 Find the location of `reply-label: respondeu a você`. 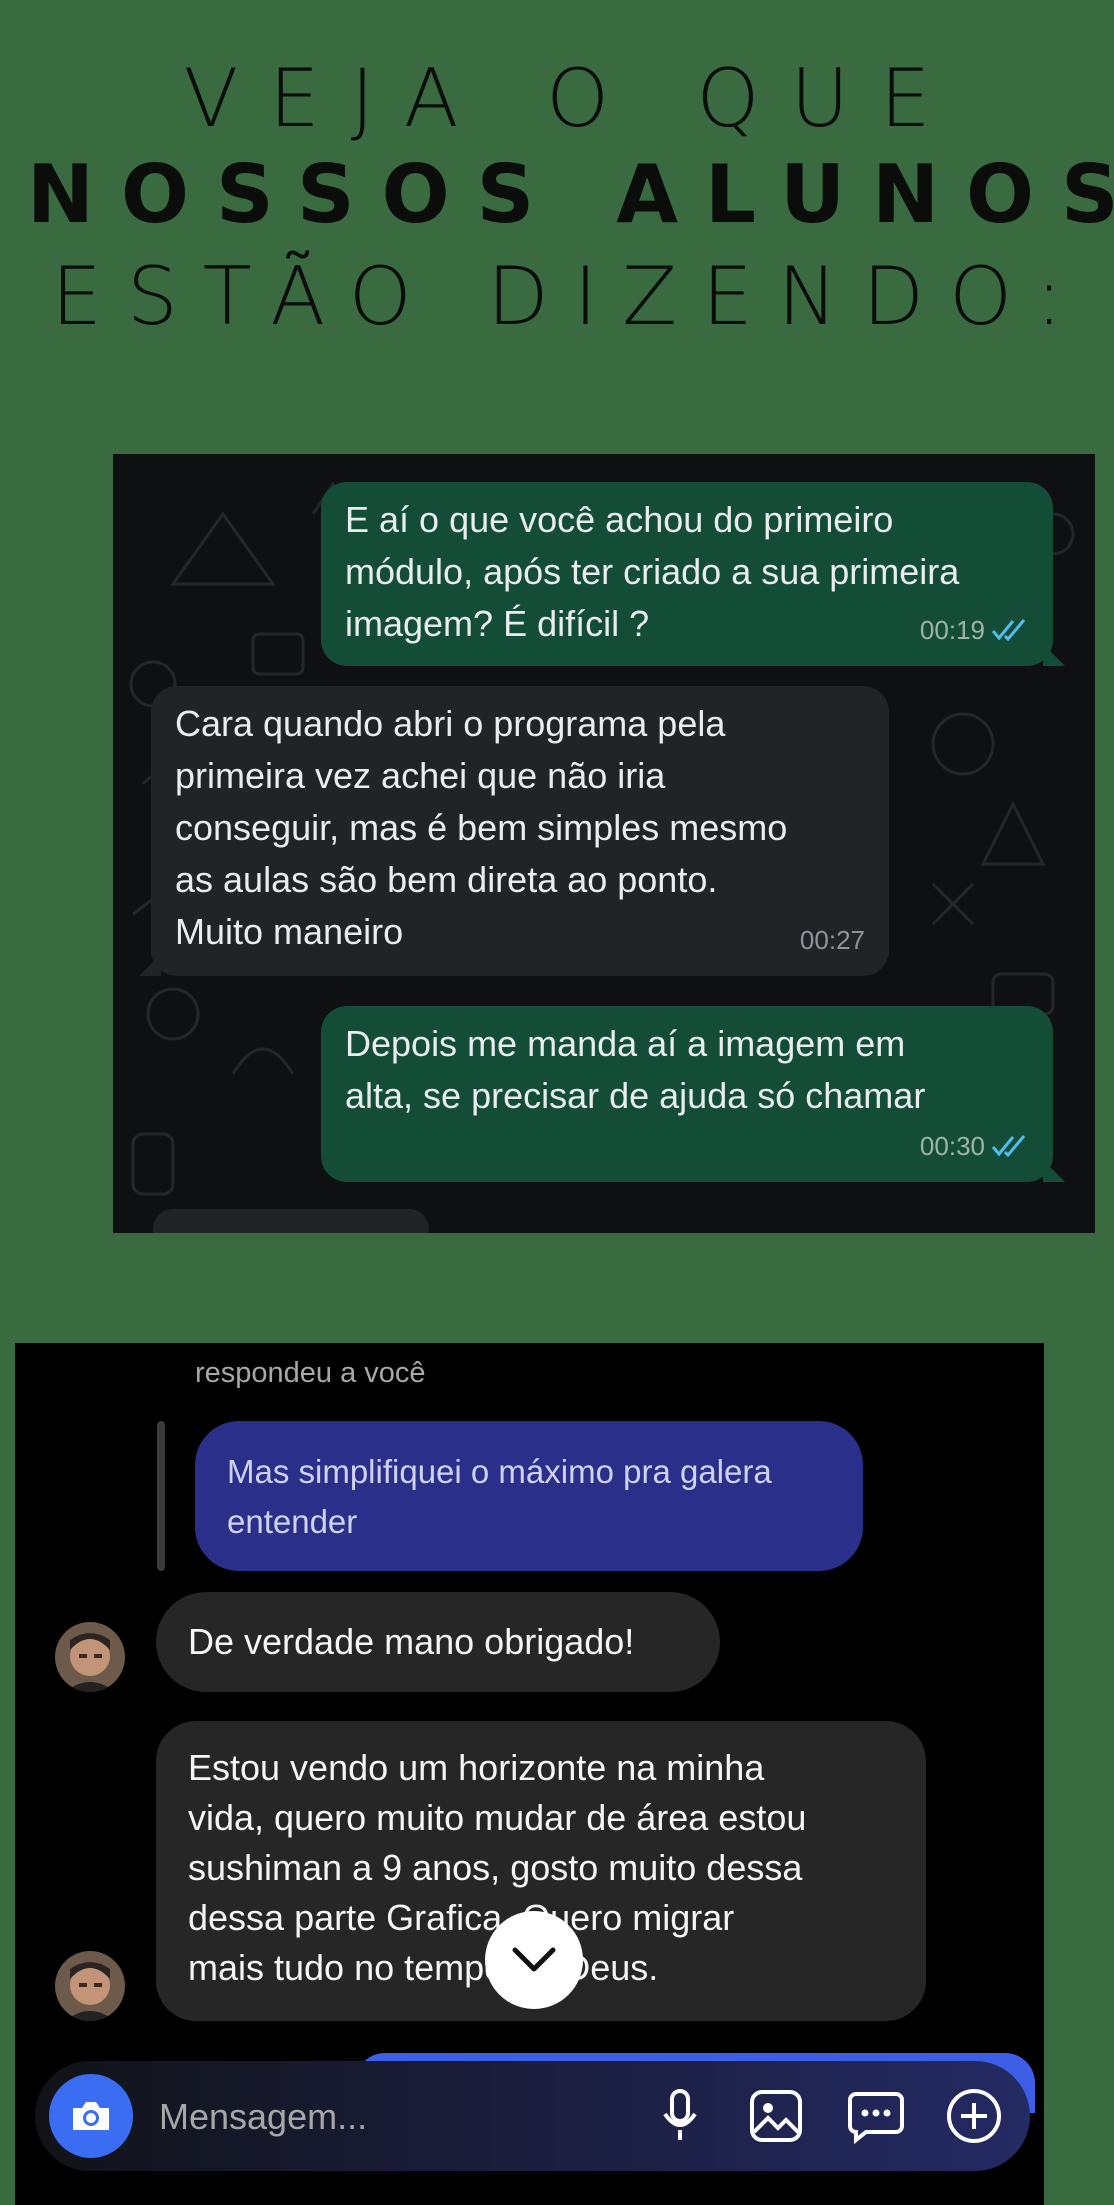

reply-label: respondeu a você is located at coordinates (310, 1373).